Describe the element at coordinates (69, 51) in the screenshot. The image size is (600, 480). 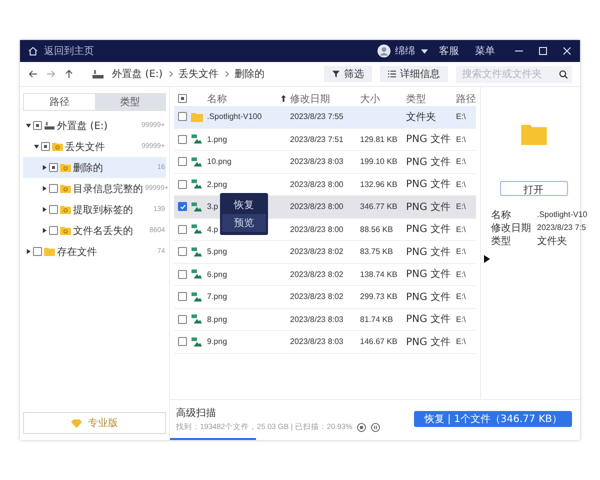
I see `home-link: 返回到主页` at that location.